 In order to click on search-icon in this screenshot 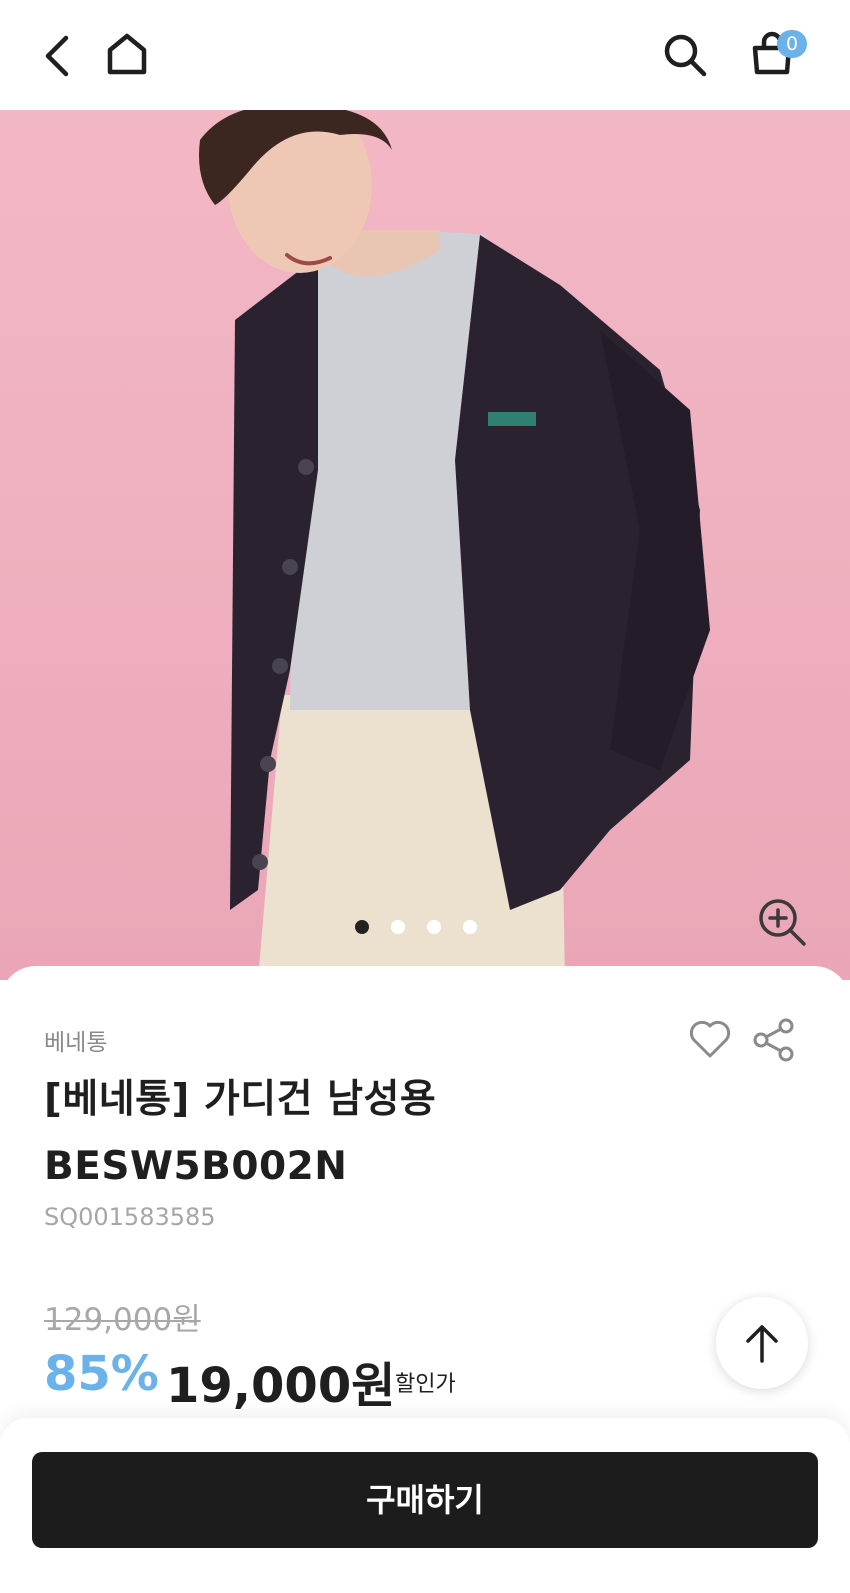, I will do `click(685, 55)`.